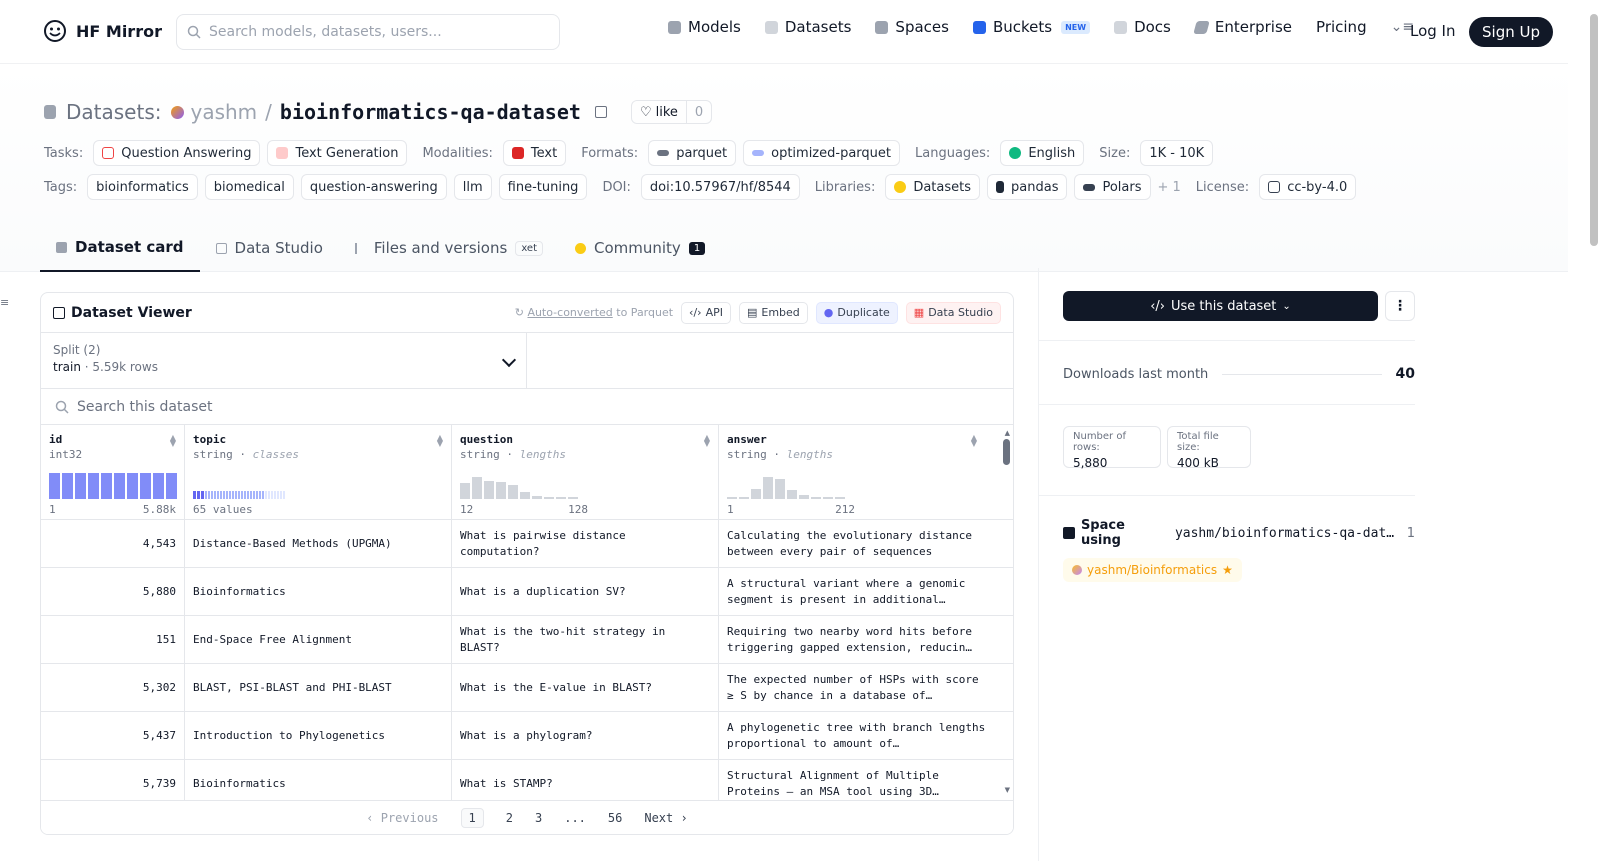  What do you see at coordinates (953, 312) in the screenshot?
I see `data-studio-button: ▦ Data Studio` at bounding box center [953, 312].